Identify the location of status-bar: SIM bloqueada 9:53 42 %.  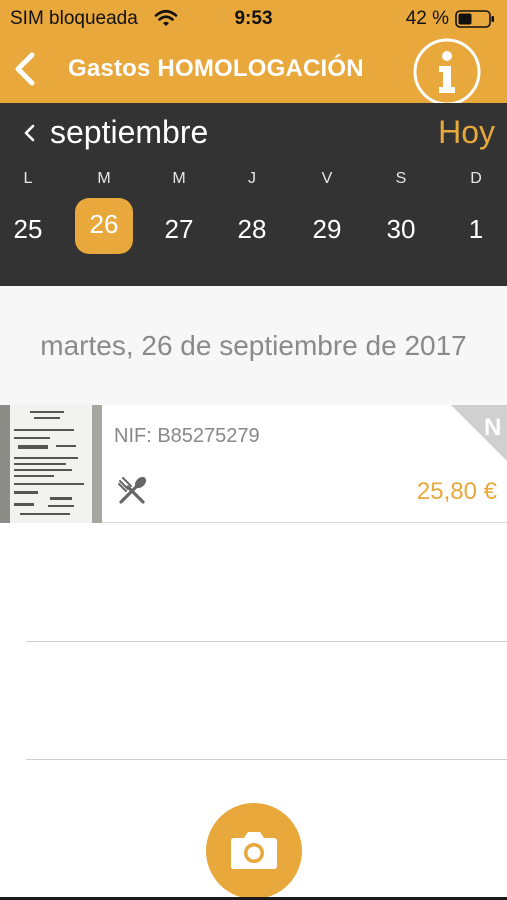
(253, 18).